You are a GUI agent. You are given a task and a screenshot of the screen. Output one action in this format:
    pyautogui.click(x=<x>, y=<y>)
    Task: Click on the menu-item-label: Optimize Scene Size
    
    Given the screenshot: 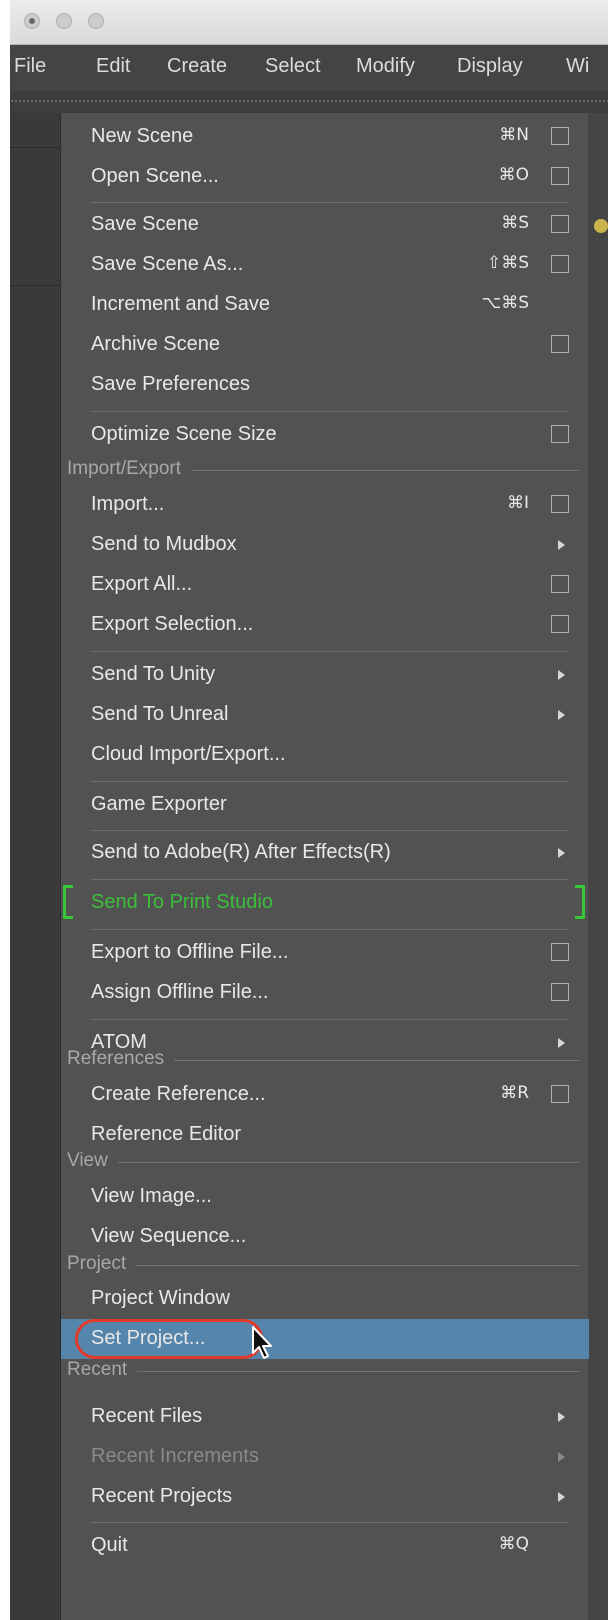 What is the action you would take?
    pyautogui.click(x=184, y=434)
    